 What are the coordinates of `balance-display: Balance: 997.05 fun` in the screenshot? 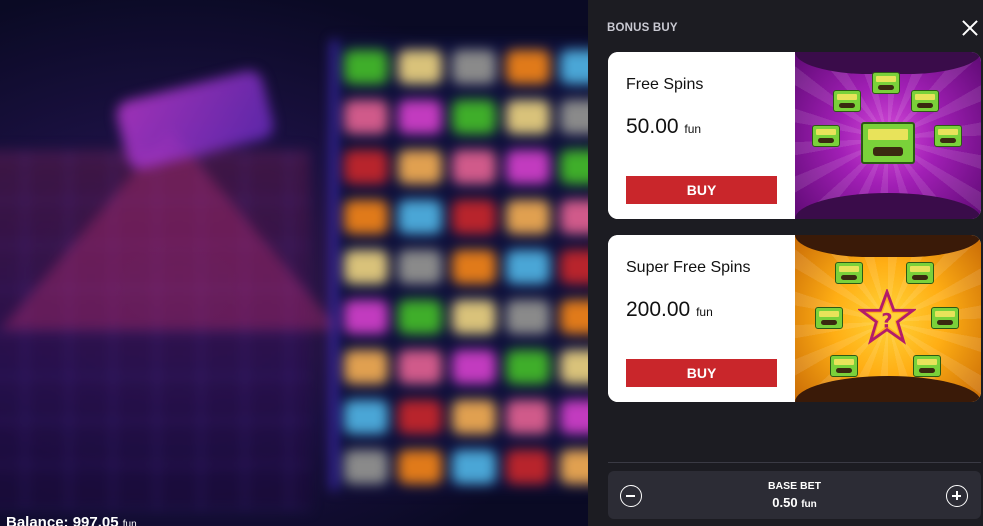 It's located at (71, 520).